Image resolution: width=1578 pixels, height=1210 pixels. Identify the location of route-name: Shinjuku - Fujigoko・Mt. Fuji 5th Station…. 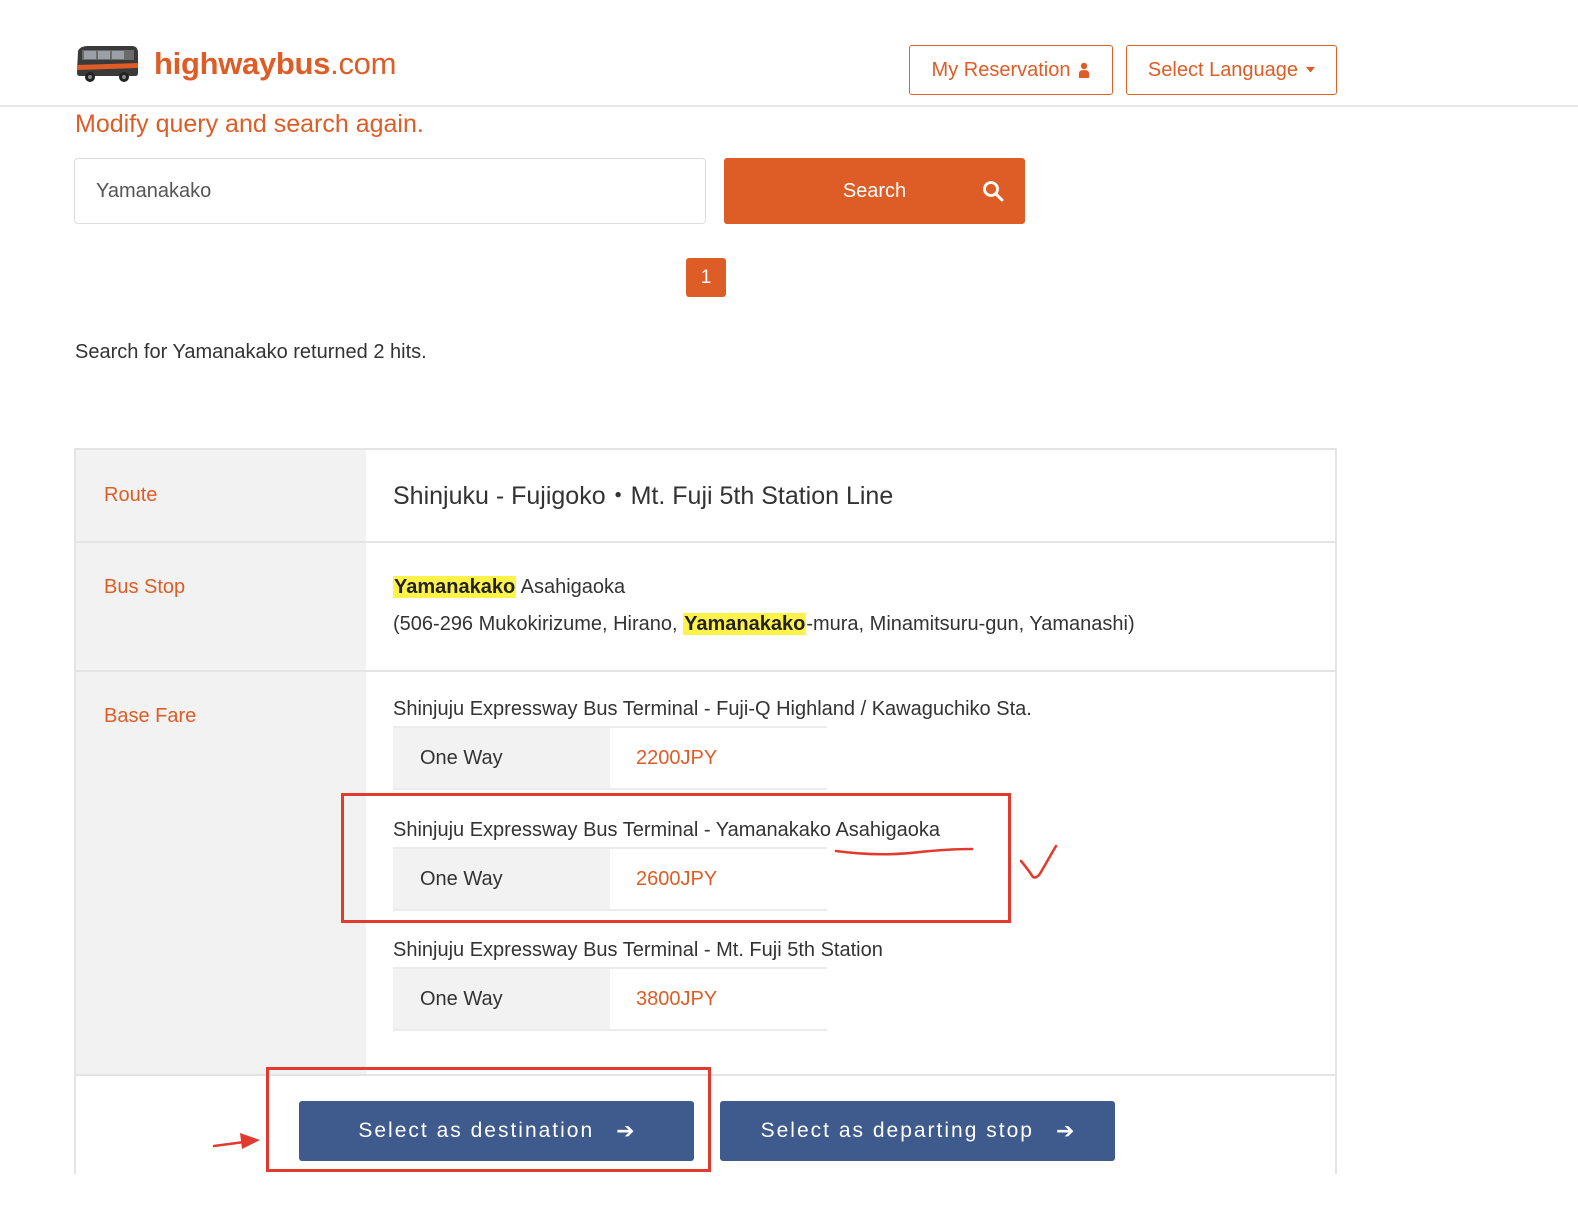
(643, 496).